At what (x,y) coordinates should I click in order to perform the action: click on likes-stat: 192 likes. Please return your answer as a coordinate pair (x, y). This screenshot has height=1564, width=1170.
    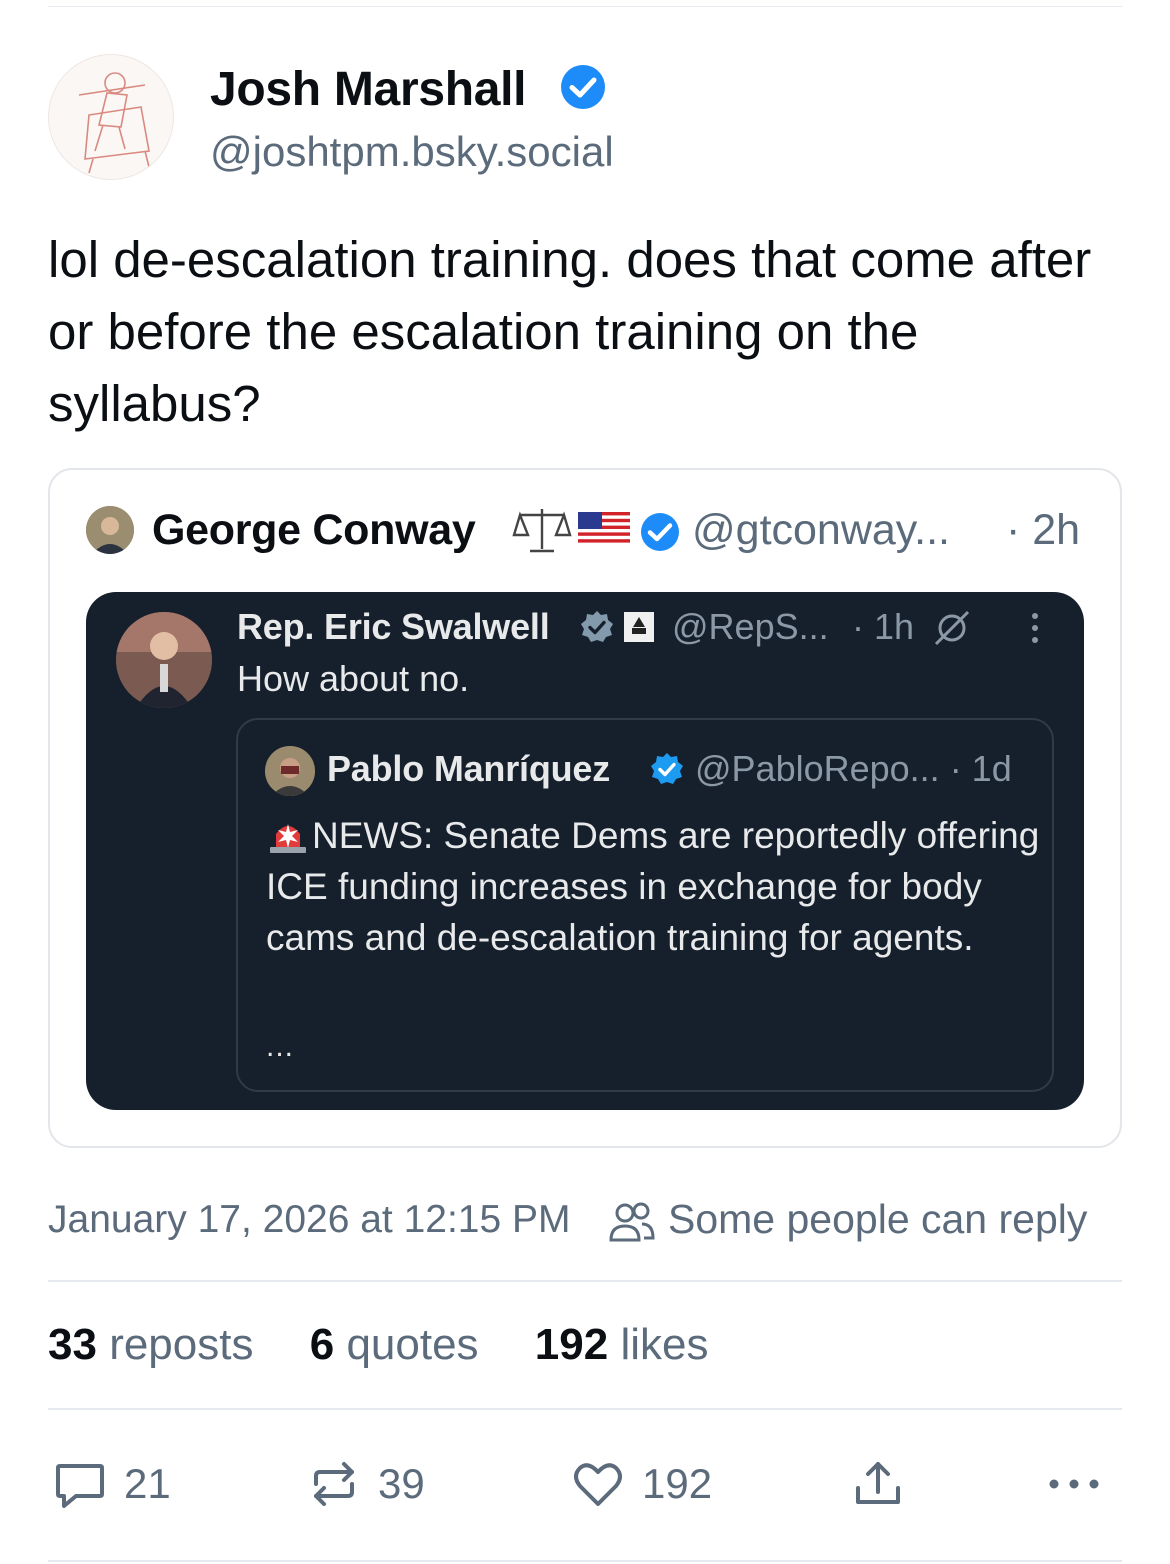
    Looking at the image, I should click on (622, 1344).